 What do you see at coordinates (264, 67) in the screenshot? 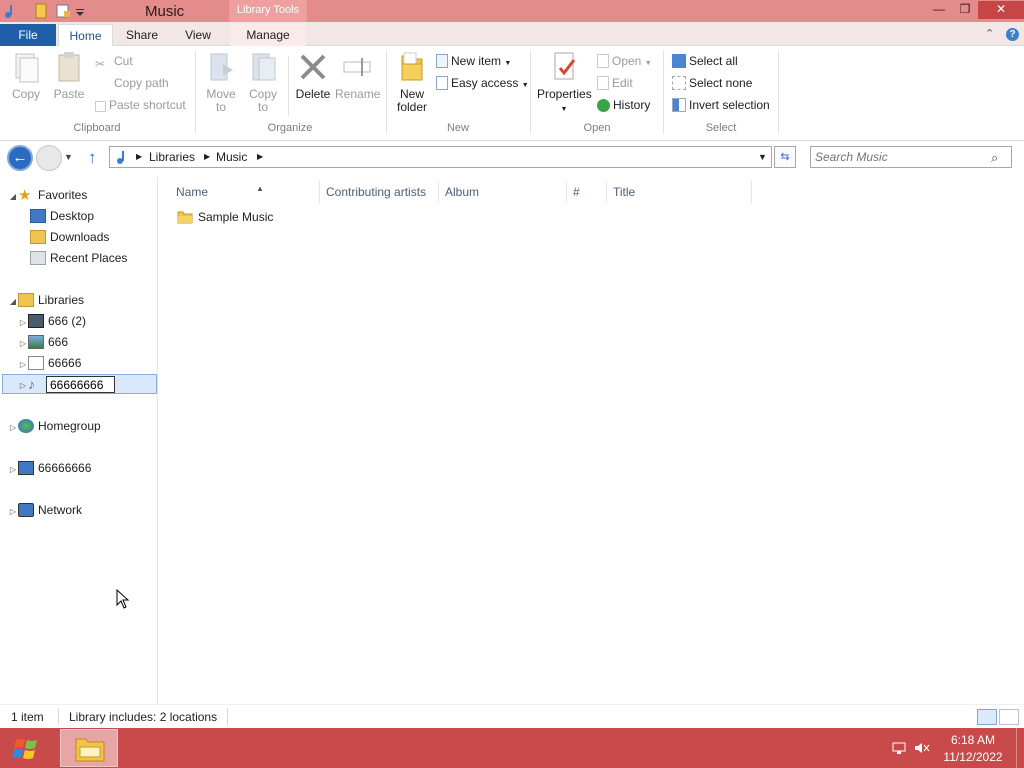
I see `copy-to-icon` at bounding box center [264, 67].